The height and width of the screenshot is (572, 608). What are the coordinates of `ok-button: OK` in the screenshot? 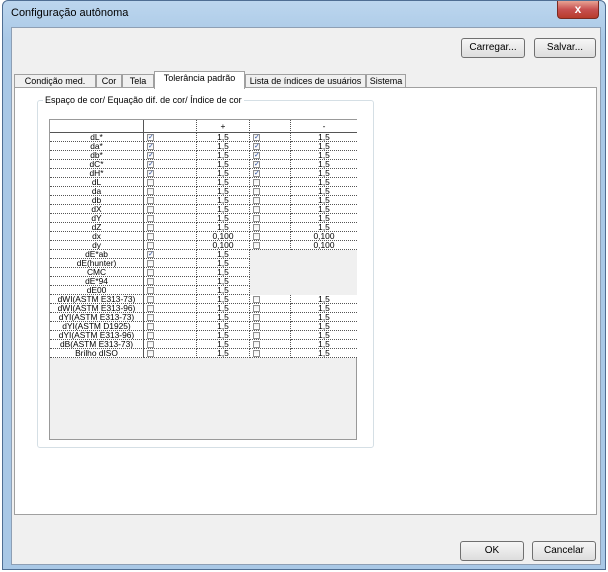 It's located at (492, 551).